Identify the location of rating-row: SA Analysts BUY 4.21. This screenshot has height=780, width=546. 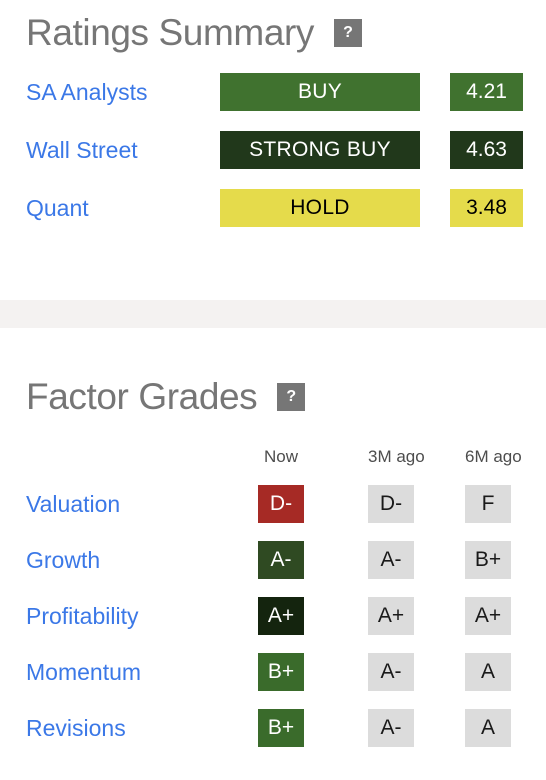
(286, 92).